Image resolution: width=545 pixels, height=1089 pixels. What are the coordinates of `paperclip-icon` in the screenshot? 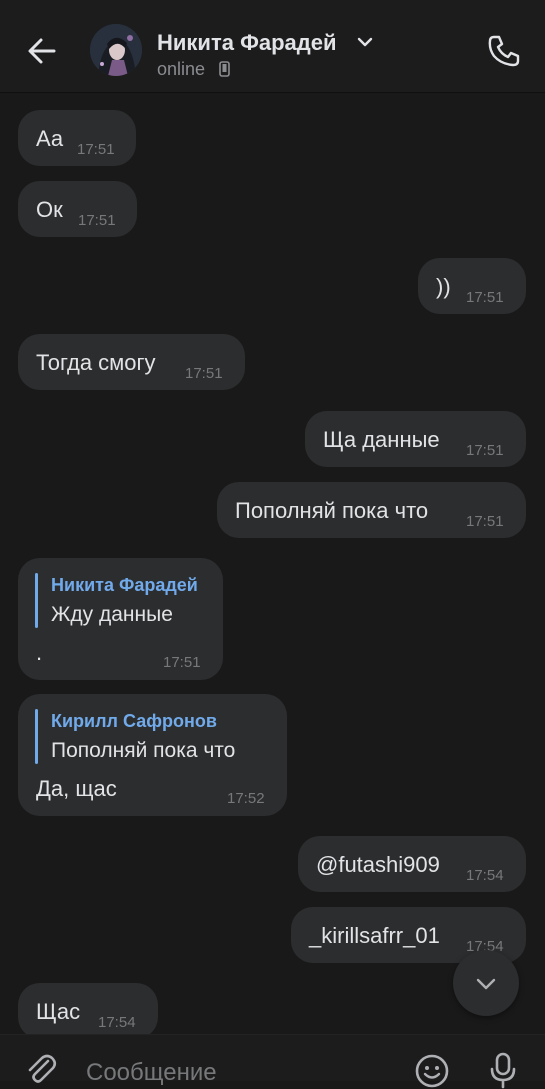 It's located at (41, 1070).